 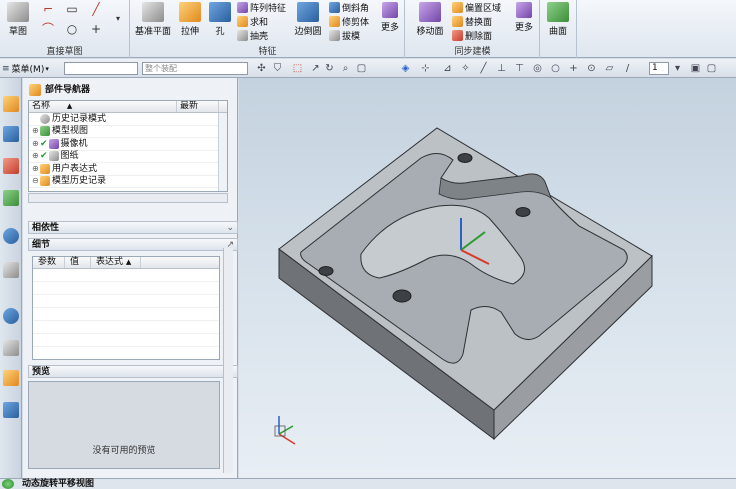 I want to click on tree-horizontal-scrollbar, so click(x=128, y=198).